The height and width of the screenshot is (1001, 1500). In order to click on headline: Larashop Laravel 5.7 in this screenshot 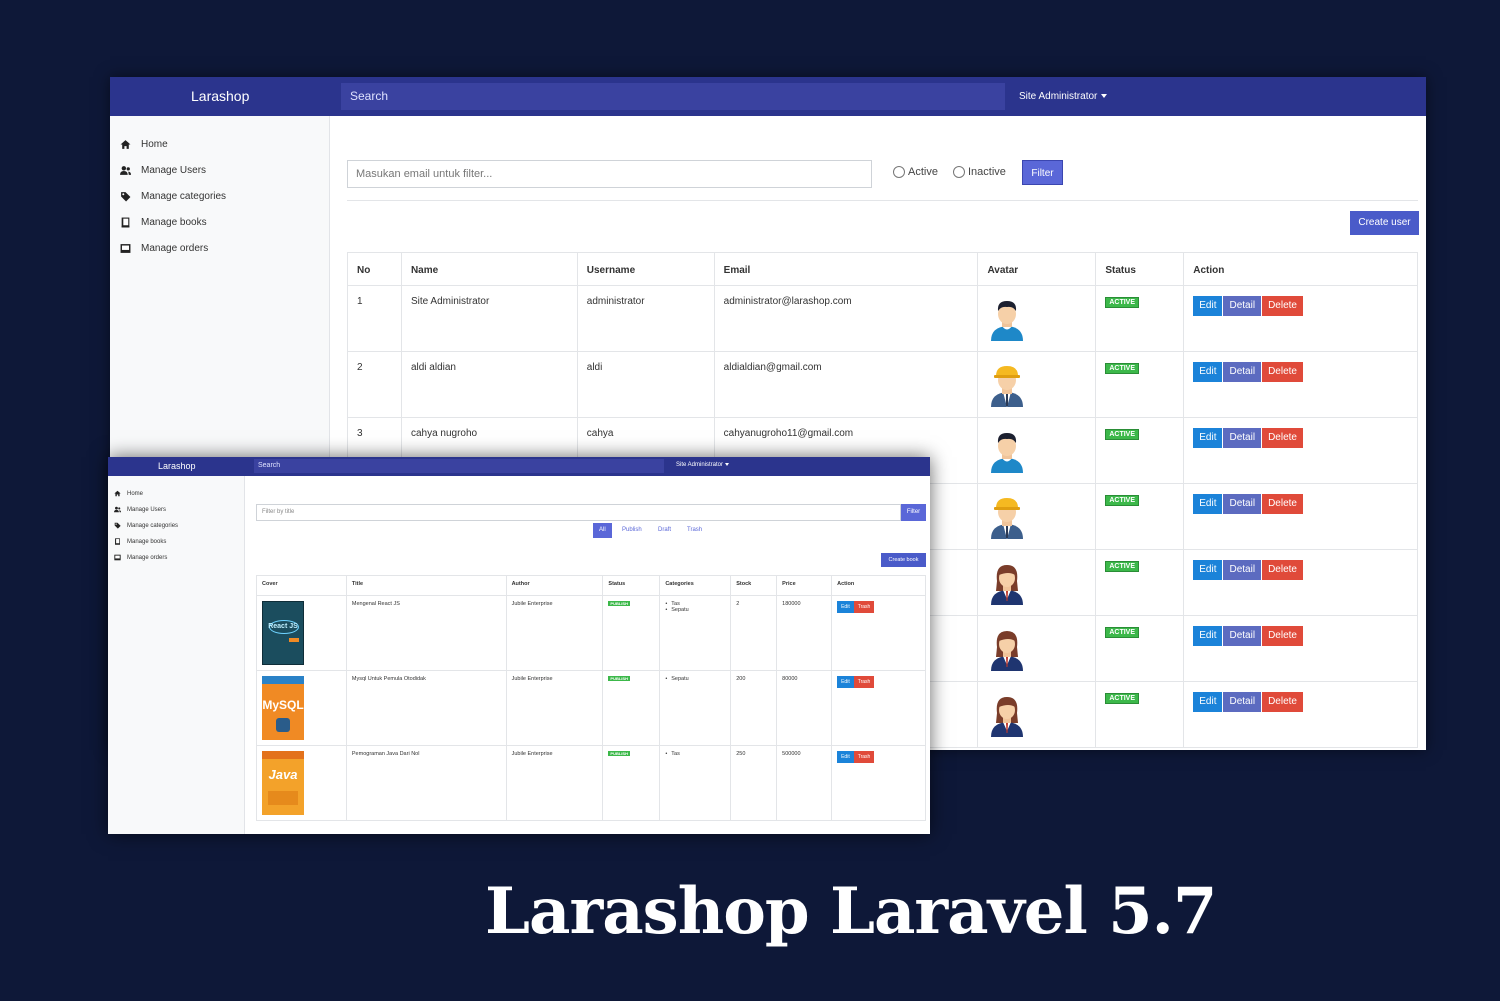, I will do `click(851, 911)`.